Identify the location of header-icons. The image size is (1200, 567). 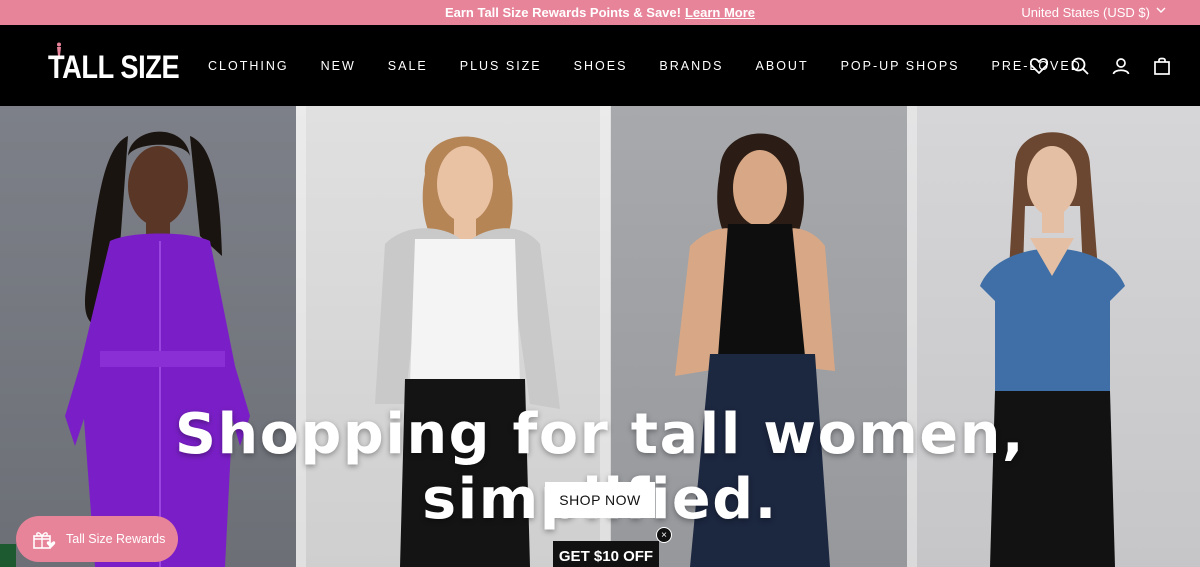
(1090, 65).